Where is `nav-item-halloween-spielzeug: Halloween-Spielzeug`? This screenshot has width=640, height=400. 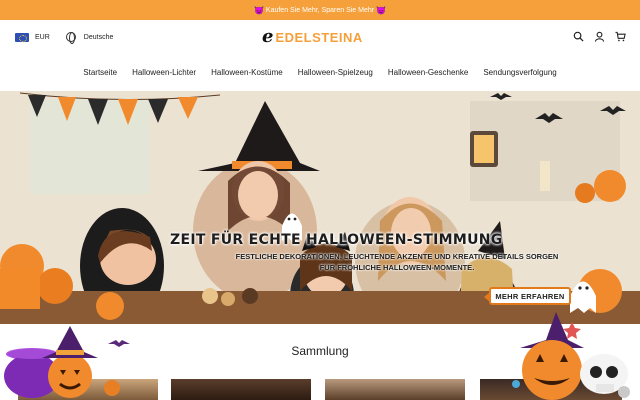 nav-item-halloween-spielzeug: Halloween-Spielzeug is located at coordinates (335, 73).